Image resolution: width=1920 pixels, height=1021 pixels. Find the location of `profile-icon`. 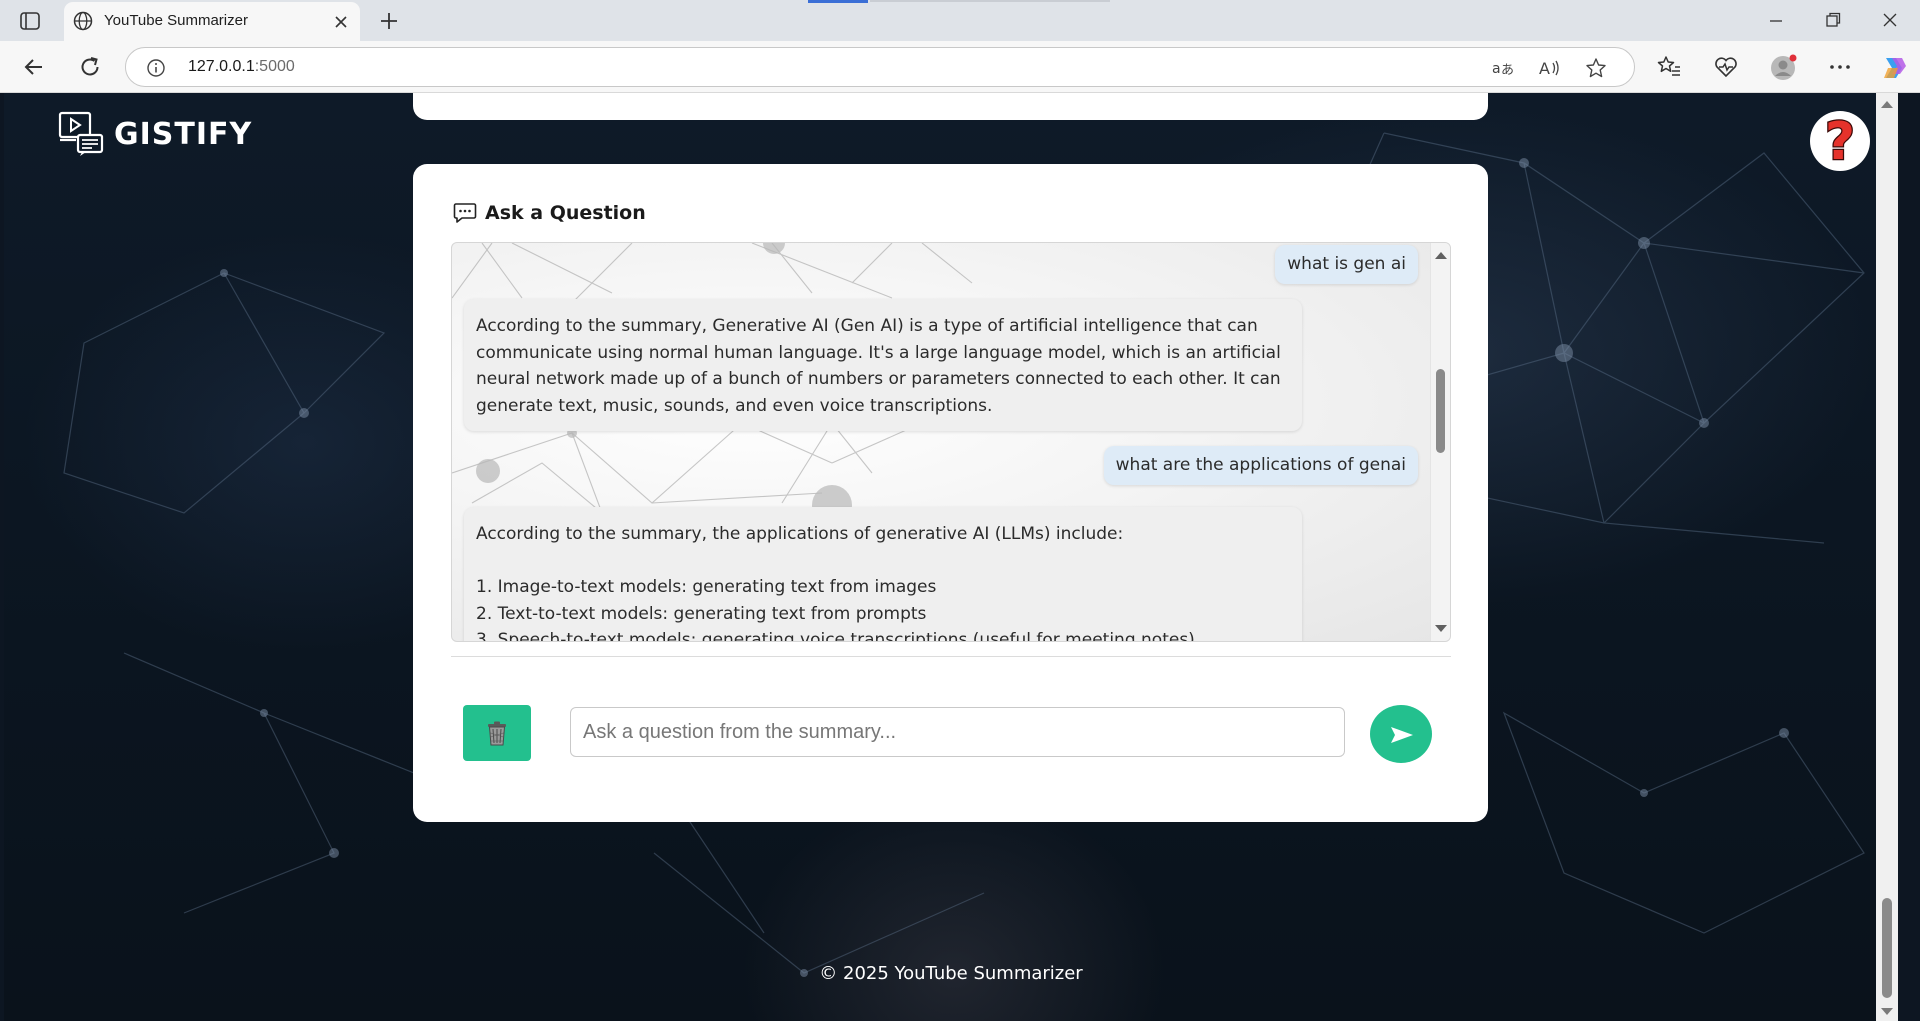

profile-icon is located at coordinates (1783, 67).